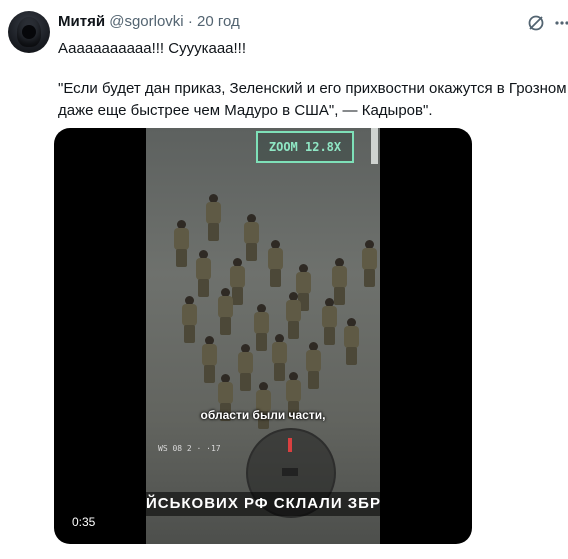  I want to click on avatar-face, so click(29, 32).